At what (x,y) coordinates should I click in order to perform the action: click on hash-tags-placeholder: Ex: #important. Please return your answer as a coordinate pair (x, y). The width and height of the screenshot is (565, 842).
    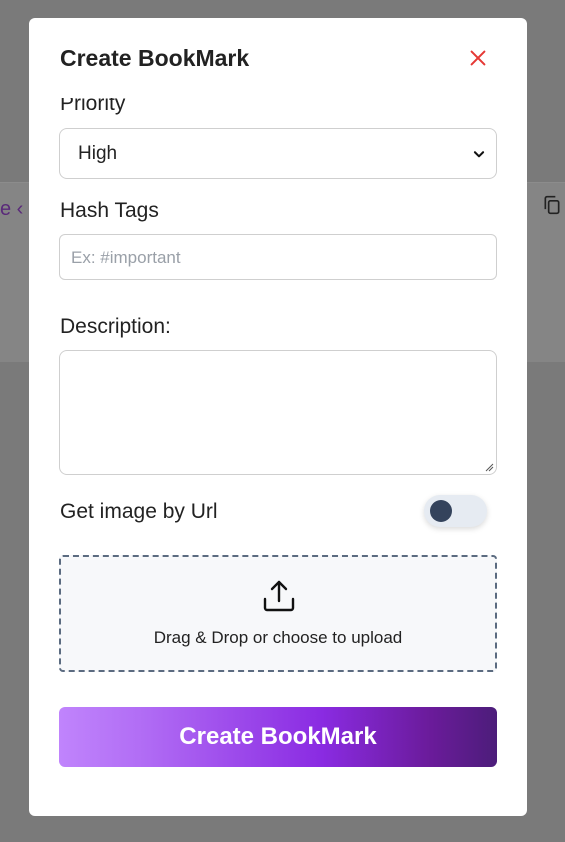
    Looking at the image, I should click on (126, 257).